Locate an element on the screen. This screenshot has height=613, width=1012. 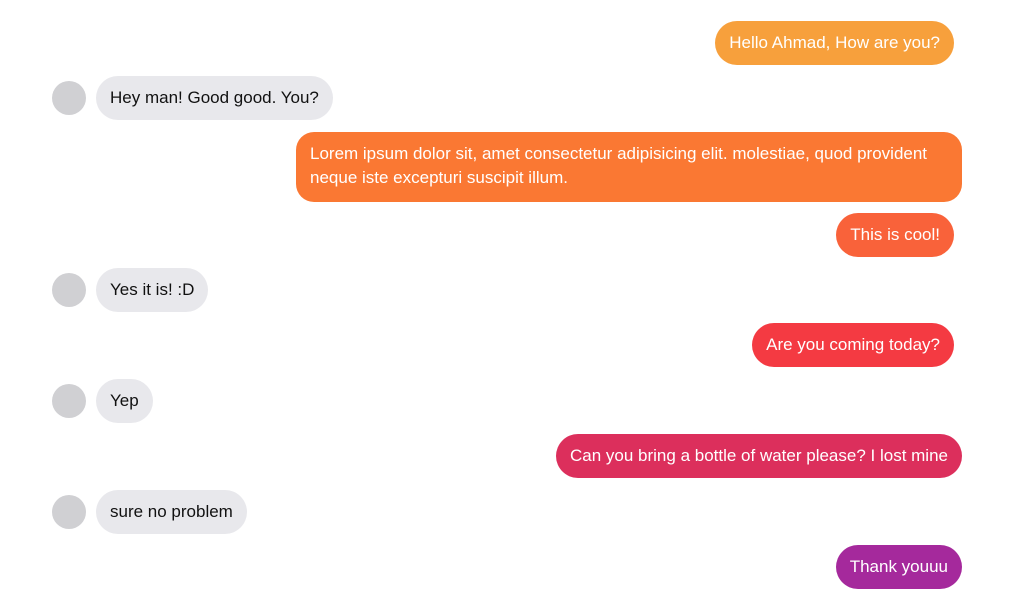
message-row: Hello Ahmad, How are you? is located at coordinates (506, 43).